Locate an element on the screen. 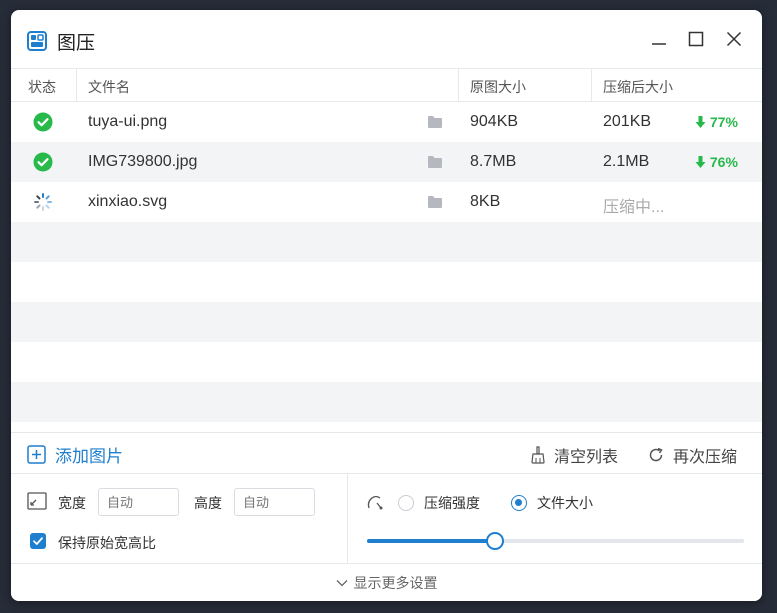 The height and width of the screenshot is (613, 777). action-bar: 添加图片 清空列表 再次压缩 is located at coordinates (386, 453).